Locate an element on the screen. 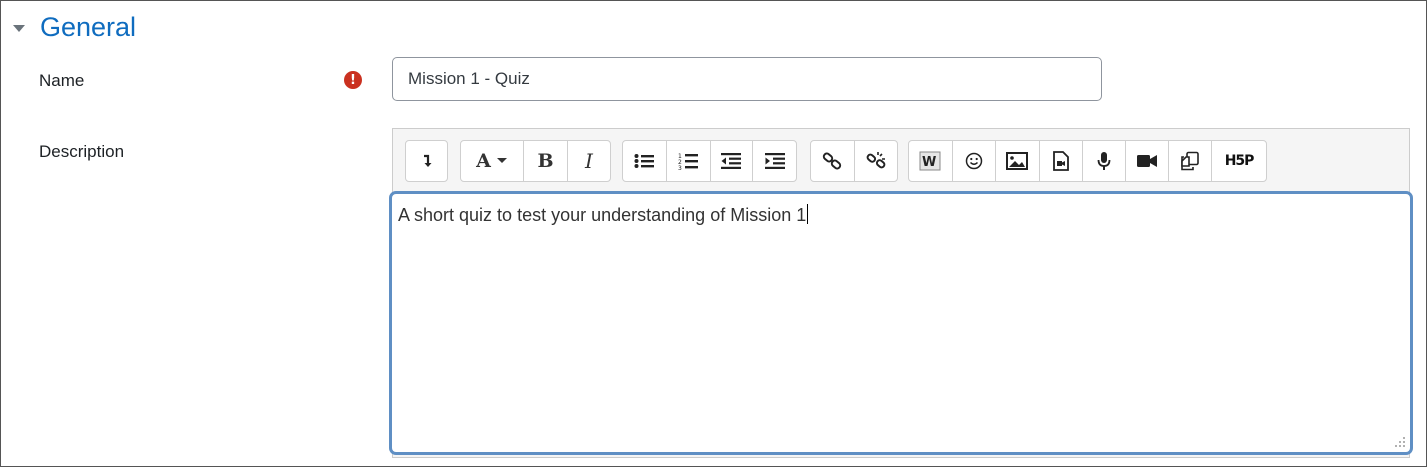 The height and width of the screenshot is (467, 1427). link-icon is located at coordinates (832, 161).